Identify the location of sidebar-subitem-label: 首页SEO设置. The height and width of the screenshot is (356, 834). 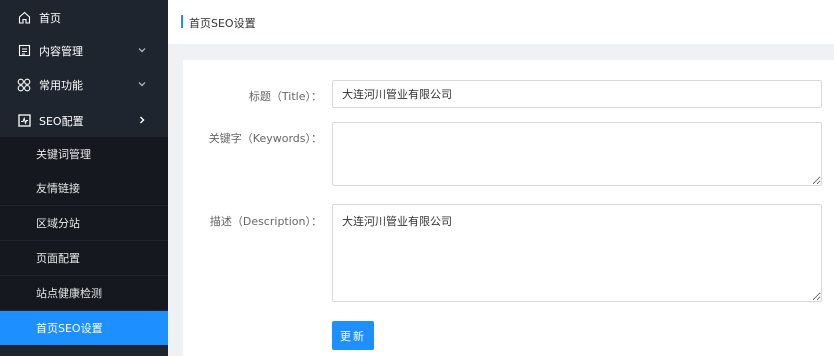
(69, 328).